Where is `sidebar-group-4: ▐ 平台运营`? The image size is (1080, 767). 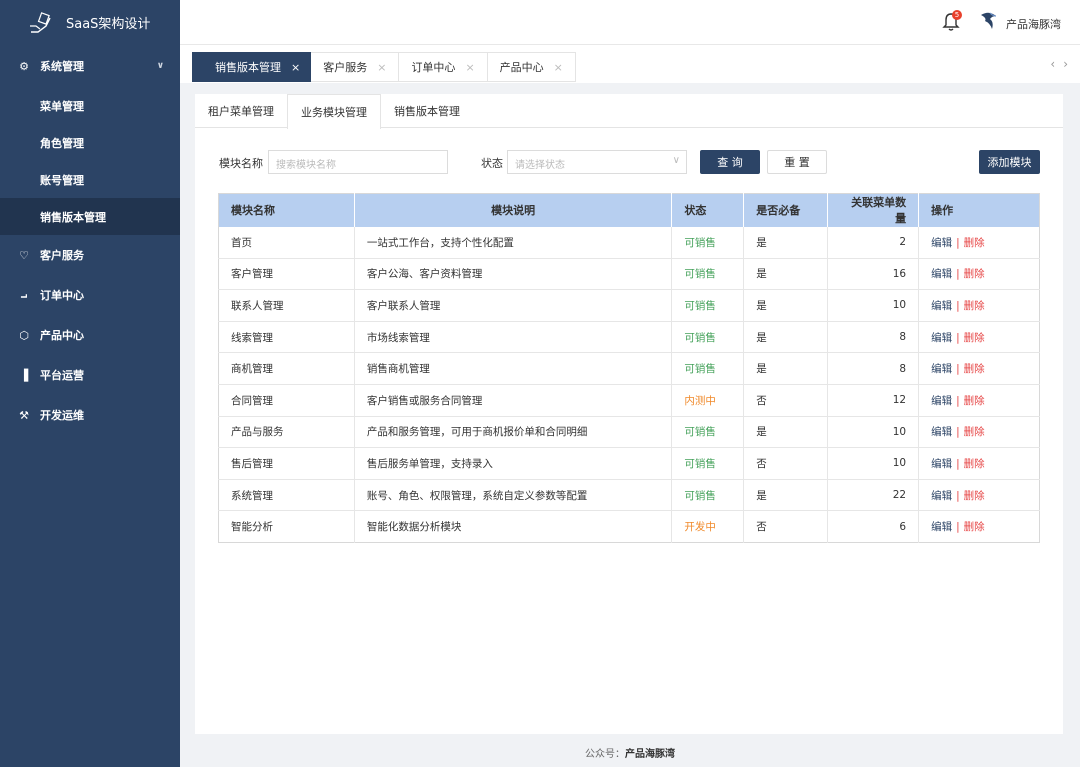
sidebar-group-4: ▐ 平台运营 is located at coordinates (90, 375).